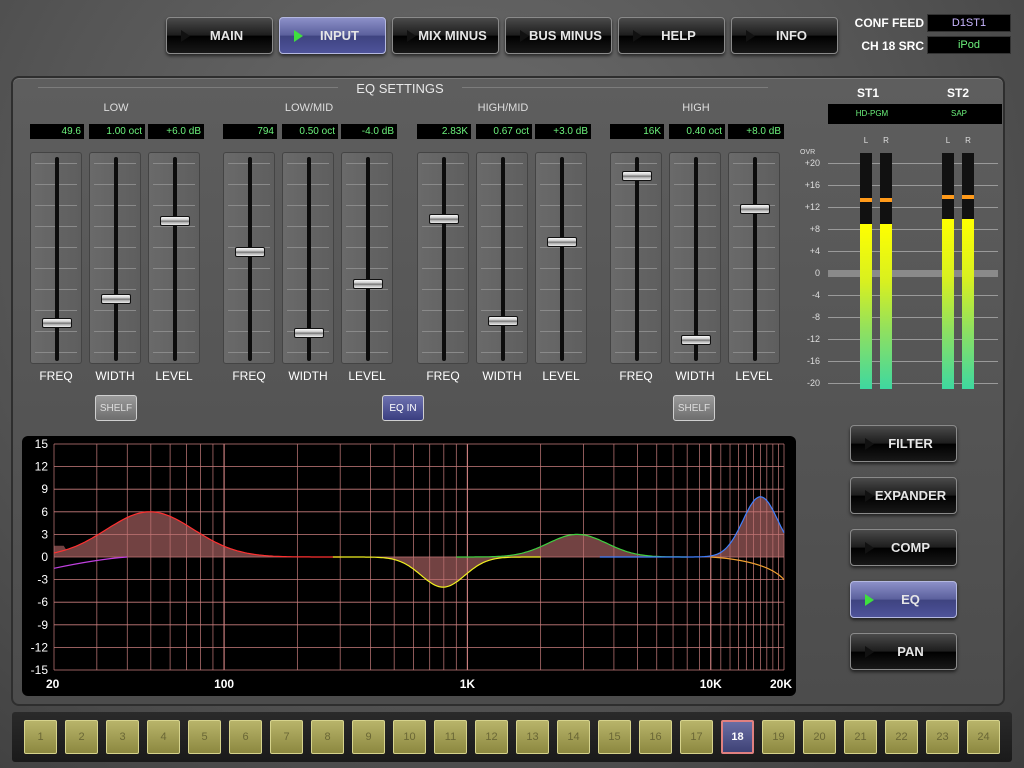 The width and height of the screenshot is (1024, 768). I want to click on channel-button-1: 1, so click(40, 737).